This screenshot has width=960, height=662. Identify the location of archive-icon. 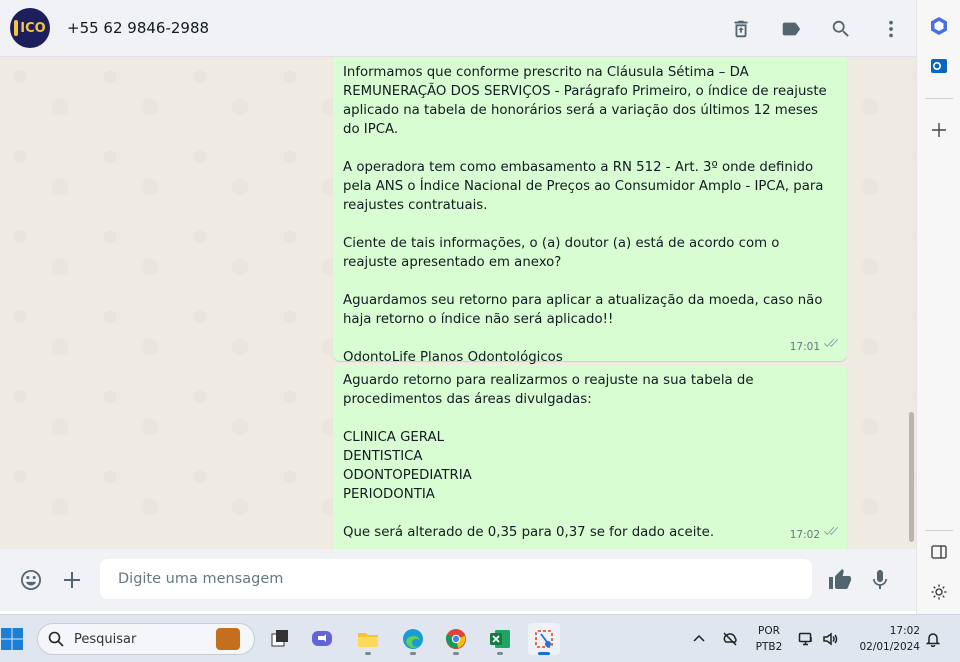
(741, 28).